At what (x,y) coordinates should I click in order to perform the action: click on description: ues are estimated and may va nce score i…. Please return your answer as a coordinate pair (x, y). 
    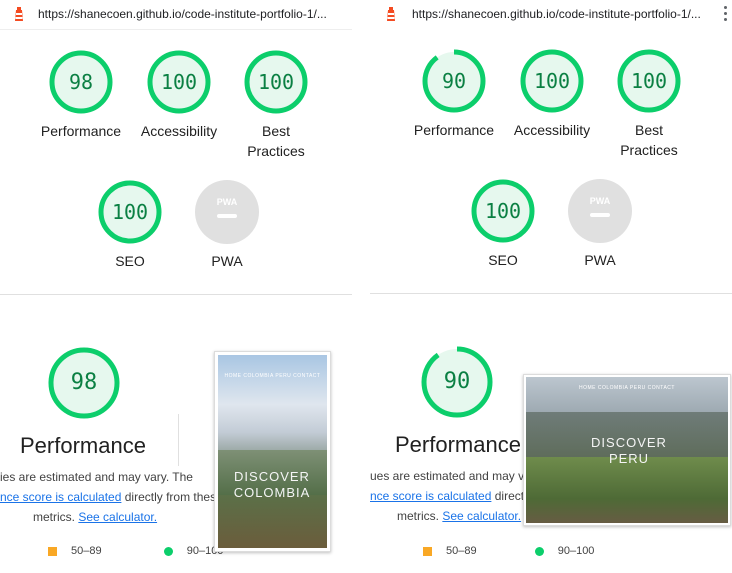
    Looking at the image, I should click on (450, 496).